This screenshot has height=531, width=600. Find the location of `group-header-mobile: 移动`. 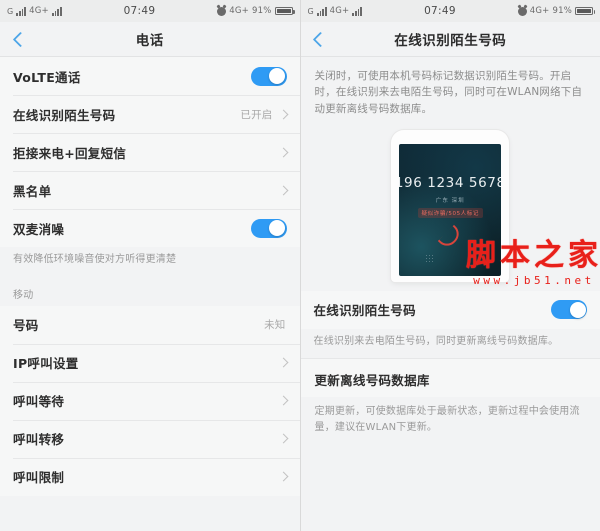

group-header-mobile: 移动 is located at coordinates (150, 291).